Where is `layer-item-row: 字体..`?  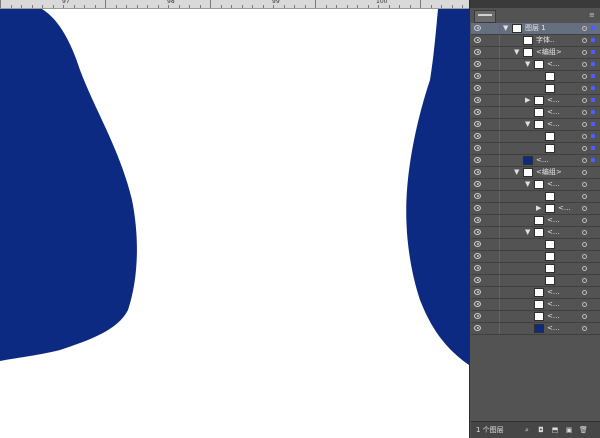 layer-item-row: 字体.. is located at coordinates (535, 41).